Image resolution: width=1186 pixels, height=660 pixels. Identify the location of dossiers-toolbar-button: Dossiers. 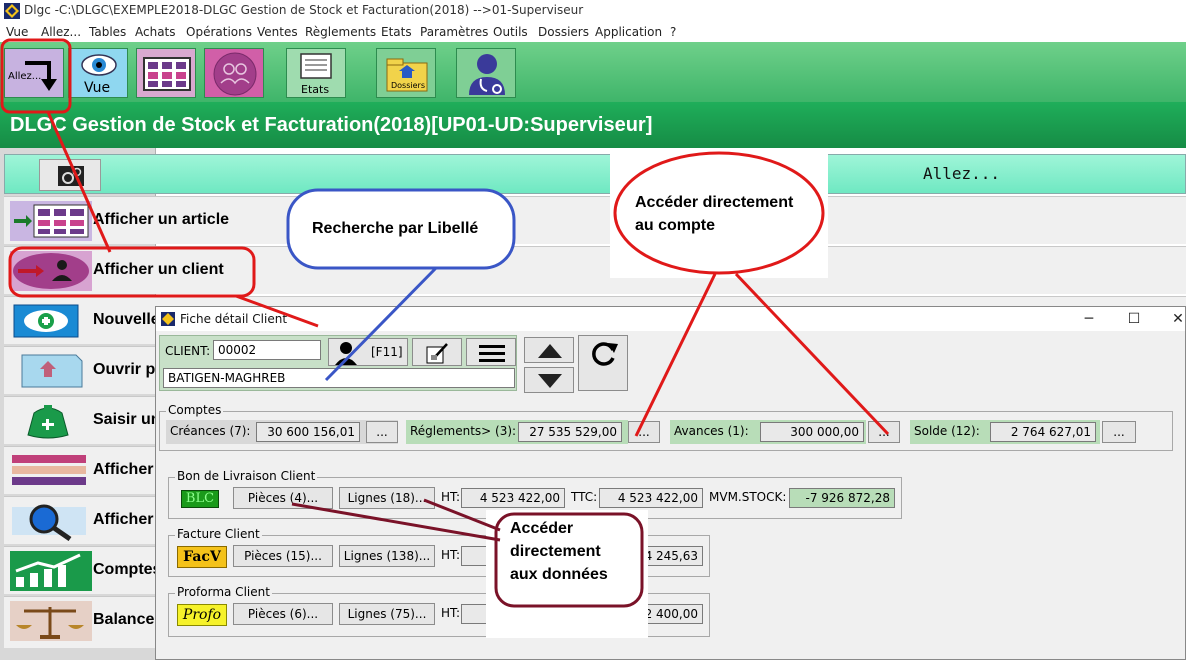
(406, 73).